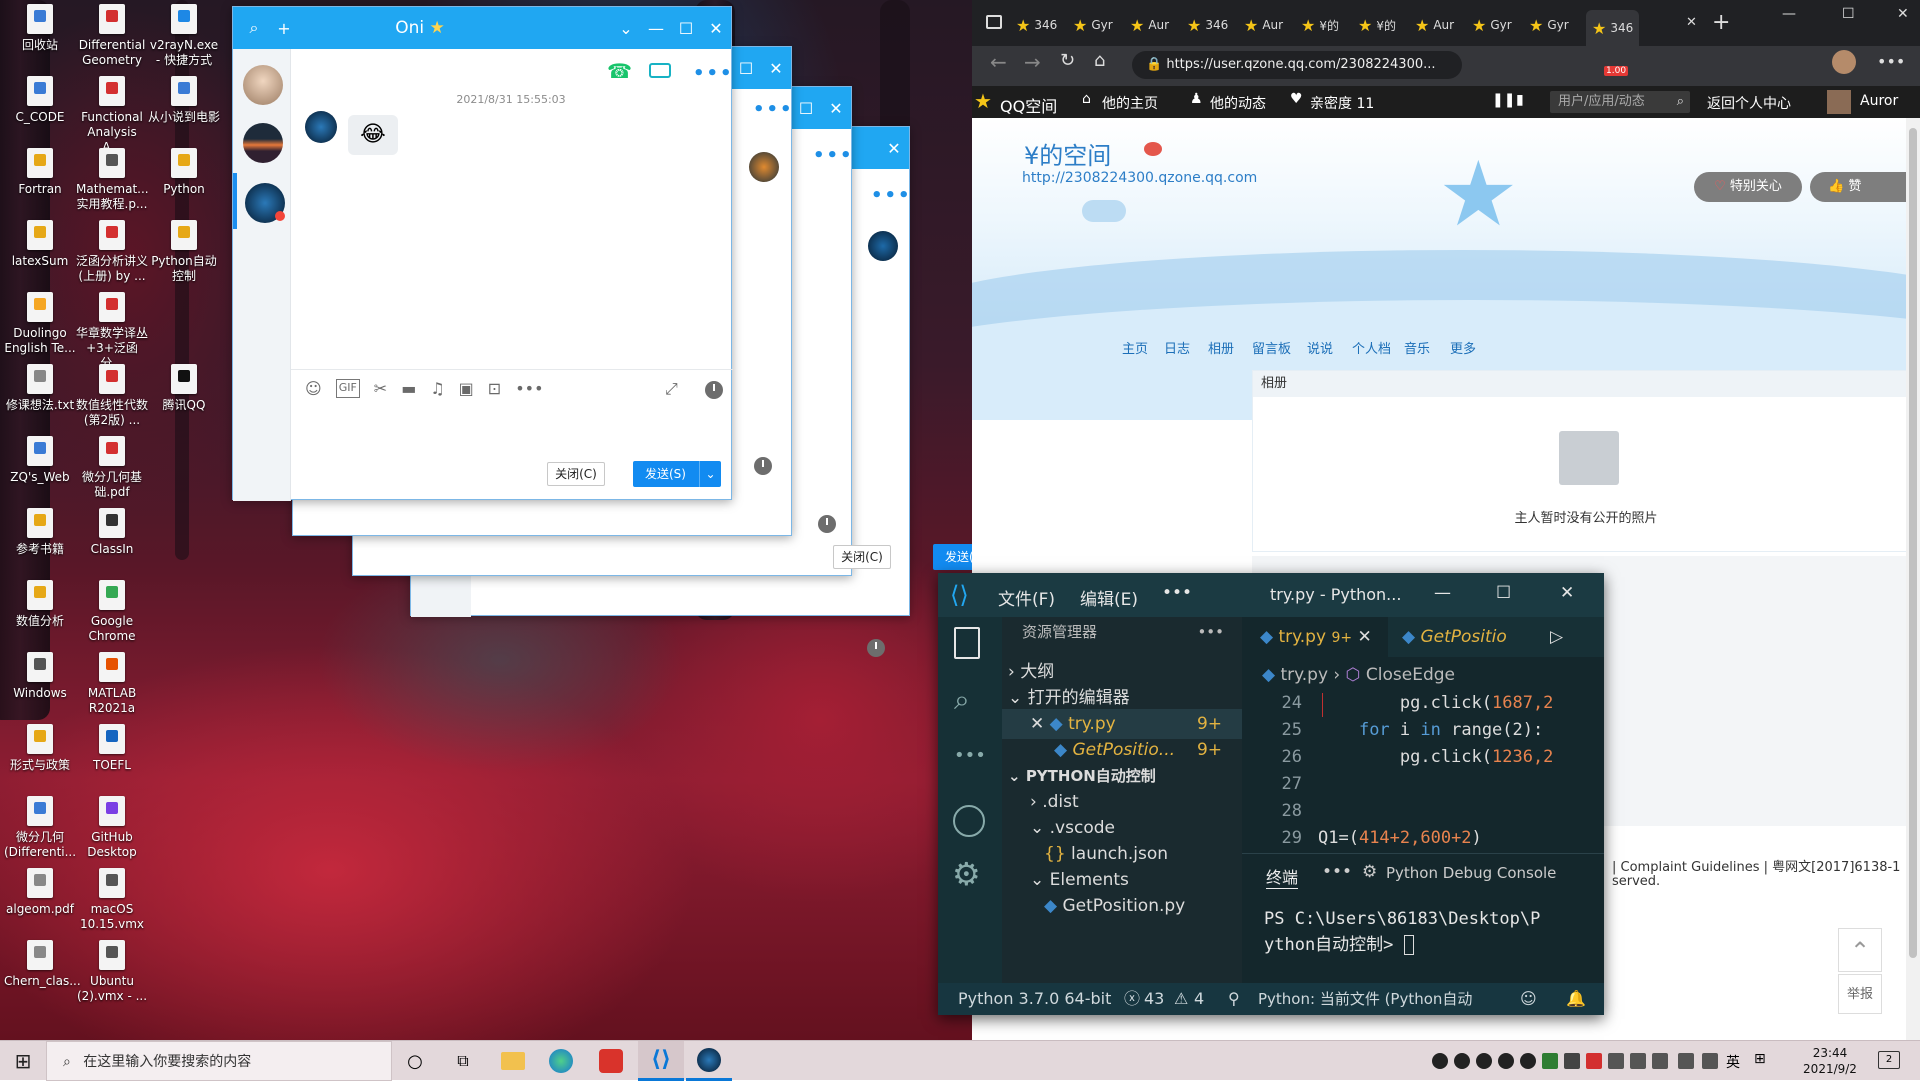  What do you see at coordinates (1210, 632) in the screenshot?
I see `explorer-more-icon: •••` at bounding box center [1210, 632].